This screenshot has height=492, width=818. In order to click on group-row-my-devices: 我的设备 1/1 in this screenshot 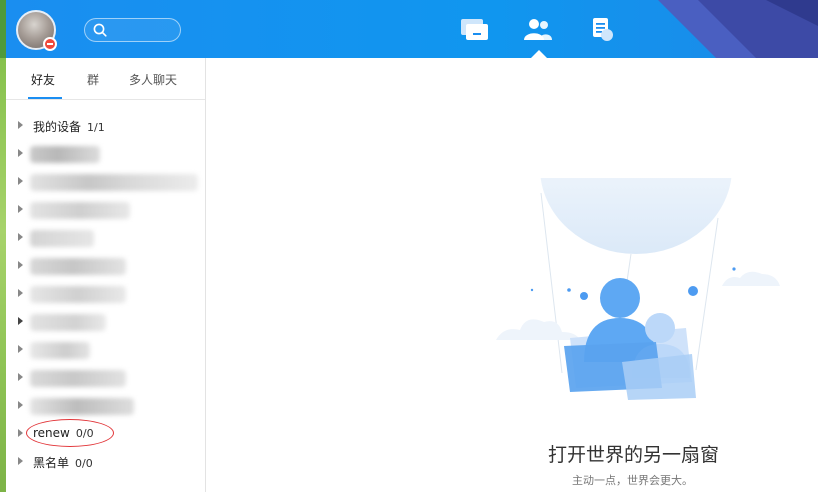, I will do `click(105, 126)`.